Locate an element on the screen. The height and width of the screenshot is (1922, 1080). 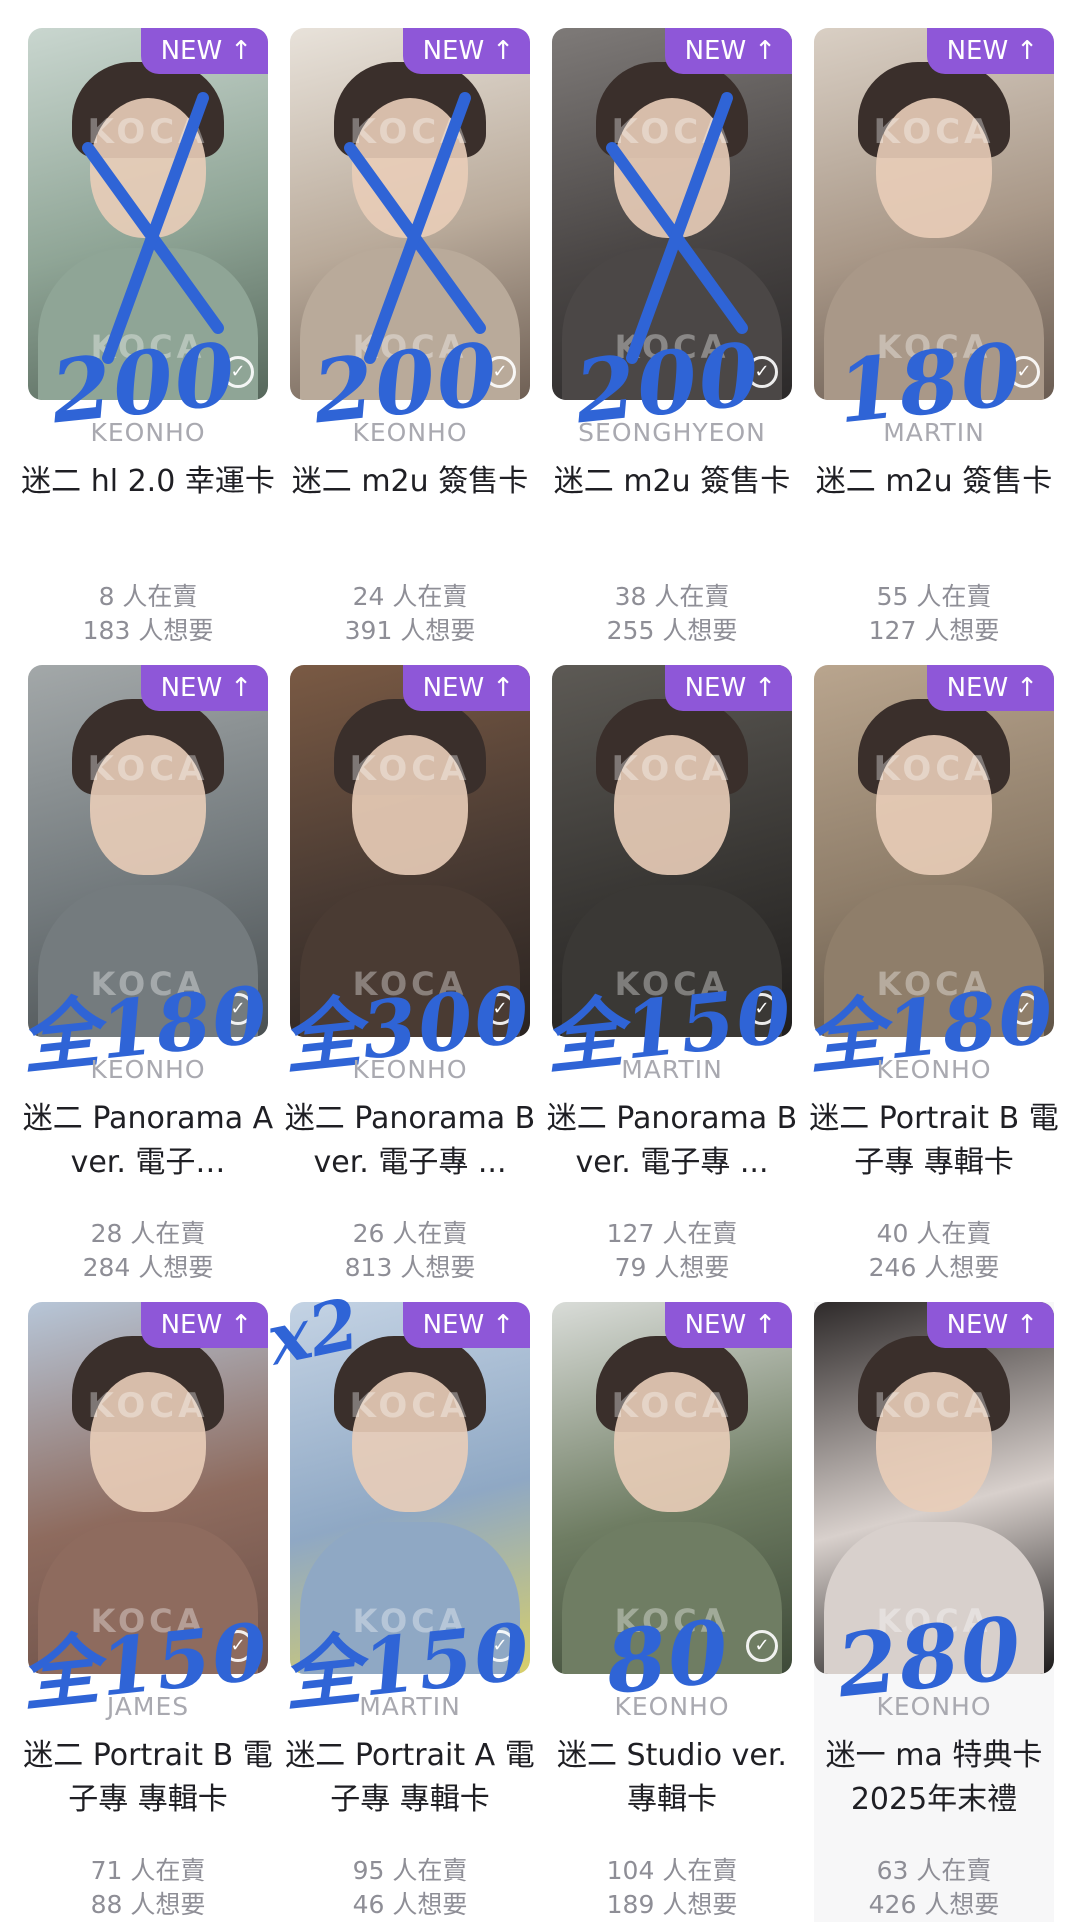
card-stats: 28 人在賣 284 人想要 is located at coordinates (148, 1251).